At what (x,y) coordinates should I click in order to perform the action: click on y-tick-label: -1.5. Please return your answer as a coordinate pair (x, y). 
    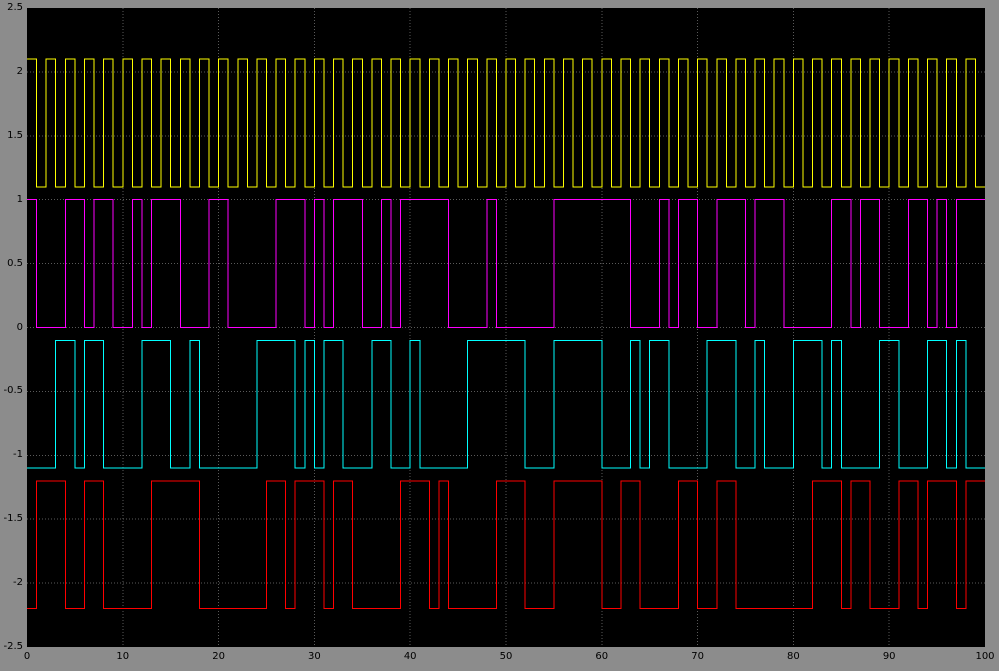
    Looking at the image, I should click on (13, 519).